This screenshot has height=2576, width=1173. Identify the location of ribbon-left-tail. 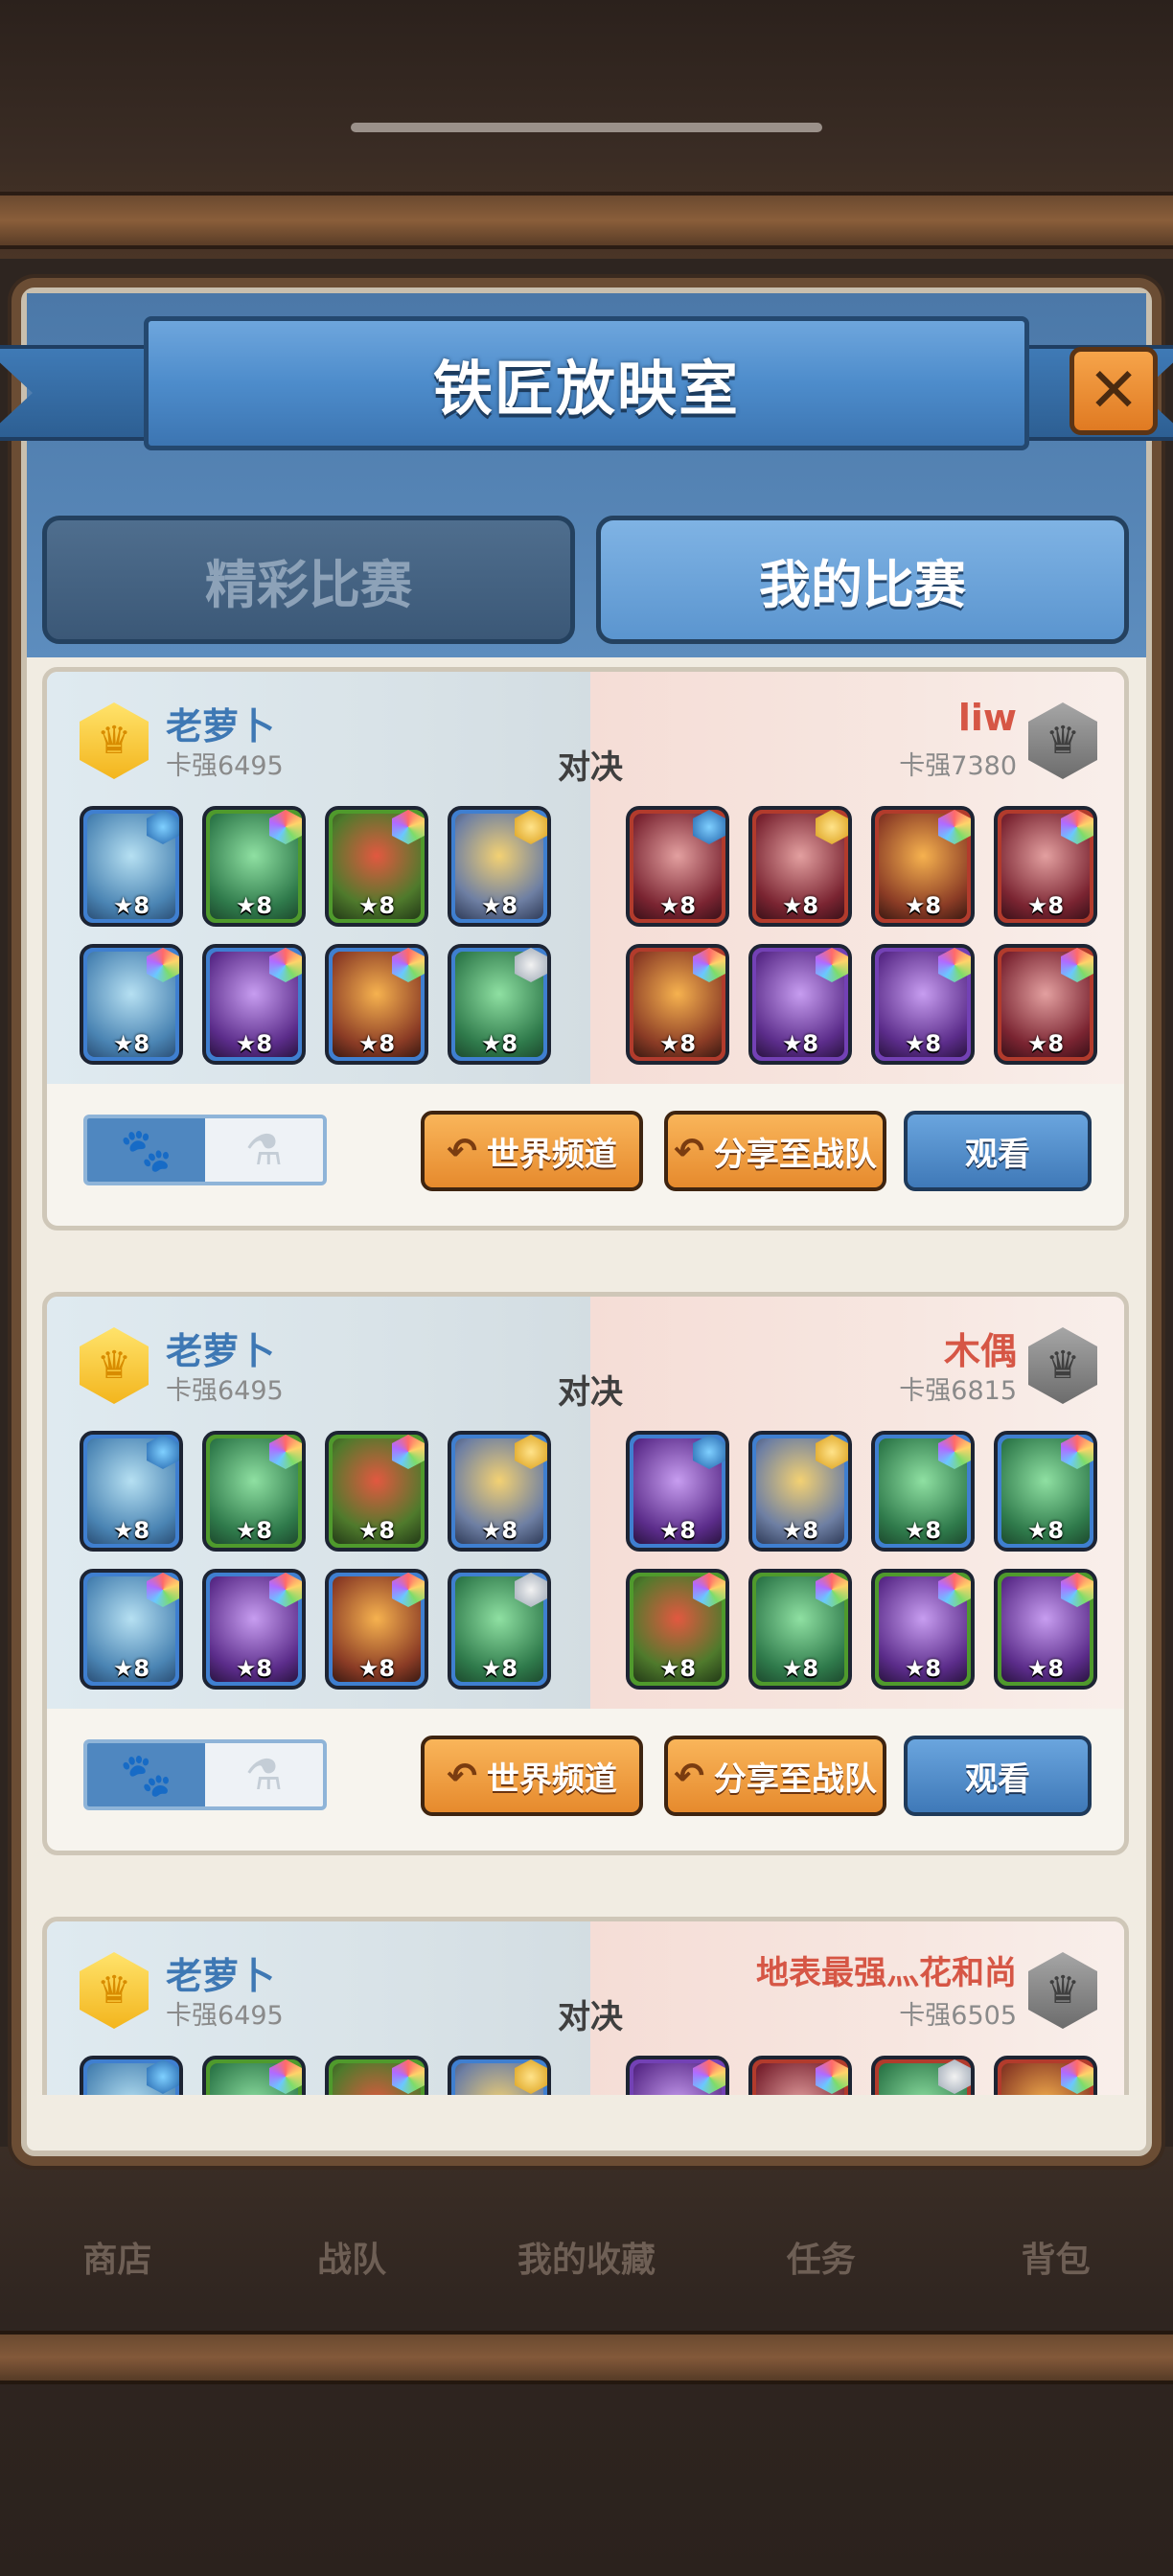
(76, 393).